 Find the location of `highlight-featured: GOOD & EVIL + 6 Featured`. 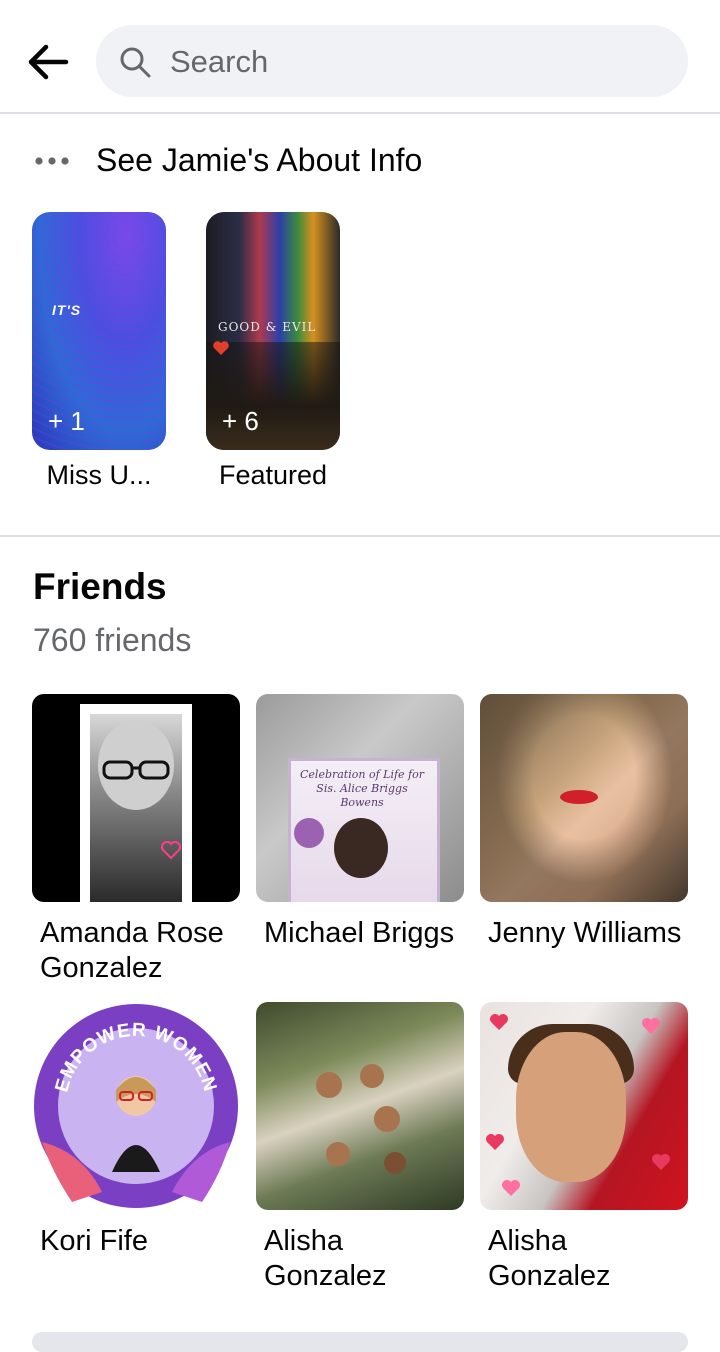

highlight-featured: GOOD & EVIL + 6 Featured is located at coordinates (273, 351).